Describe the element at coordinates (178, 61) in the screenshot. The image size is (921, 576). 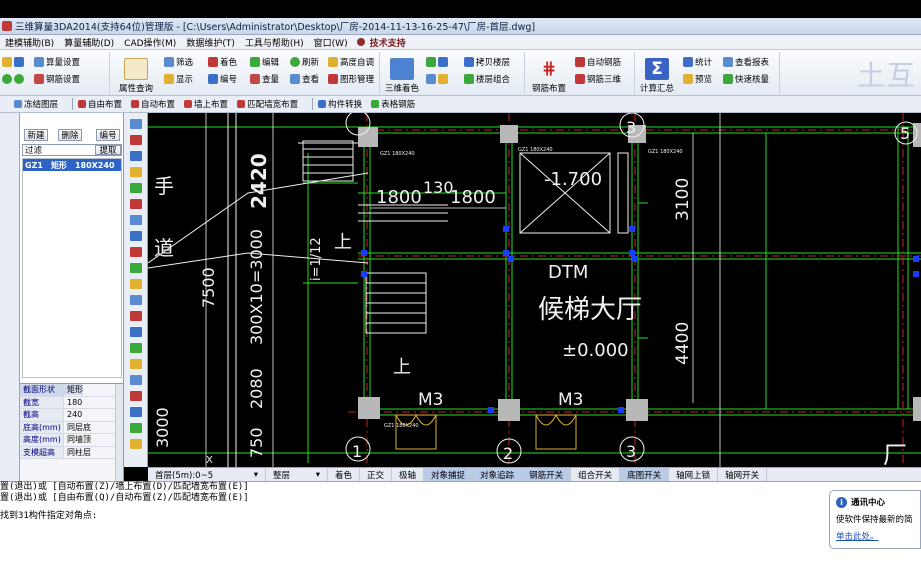
I see `filter-button: 筛选` at that location.